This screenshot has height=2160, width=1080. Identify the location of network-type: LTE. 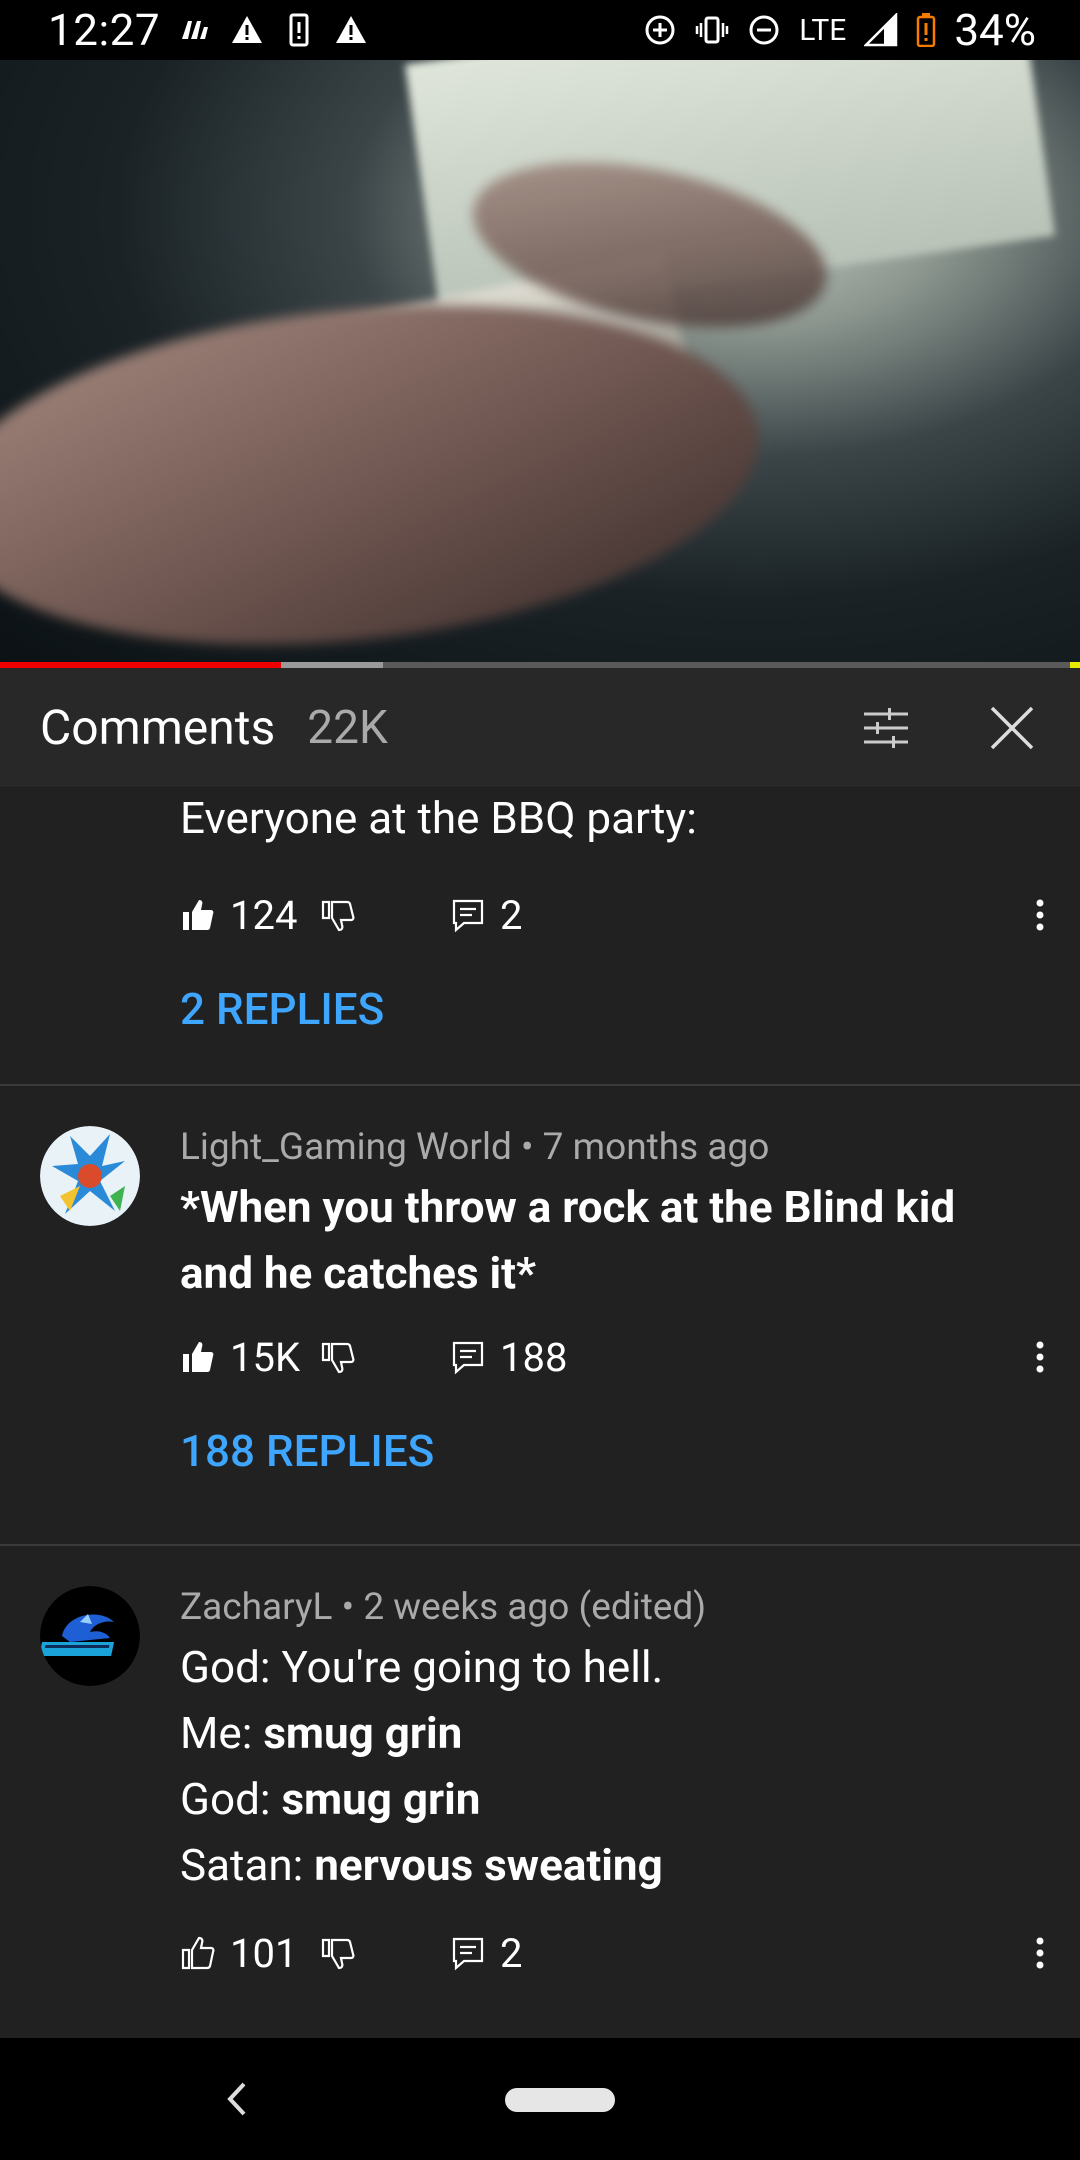
(823, 30).